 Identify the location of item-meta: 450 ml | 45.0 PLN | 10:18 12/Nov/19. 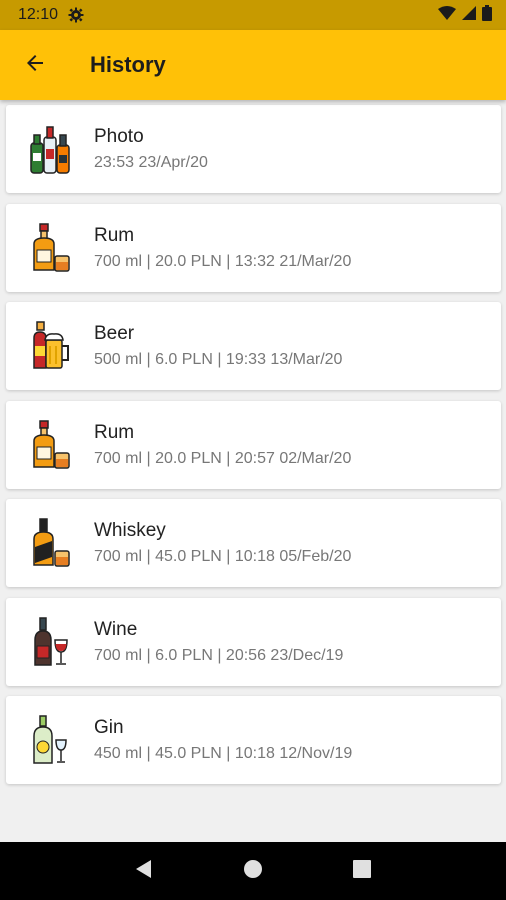
(223, 753).